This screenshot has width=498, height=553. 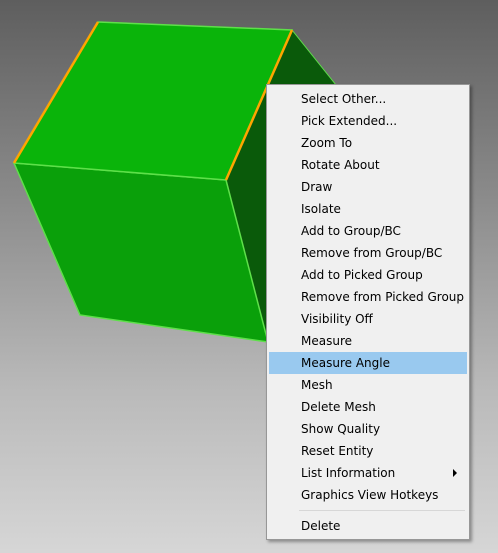 I want to click on menu-item-add-to-picked-group: Add to Picked Group, so click(x=368, y=275).